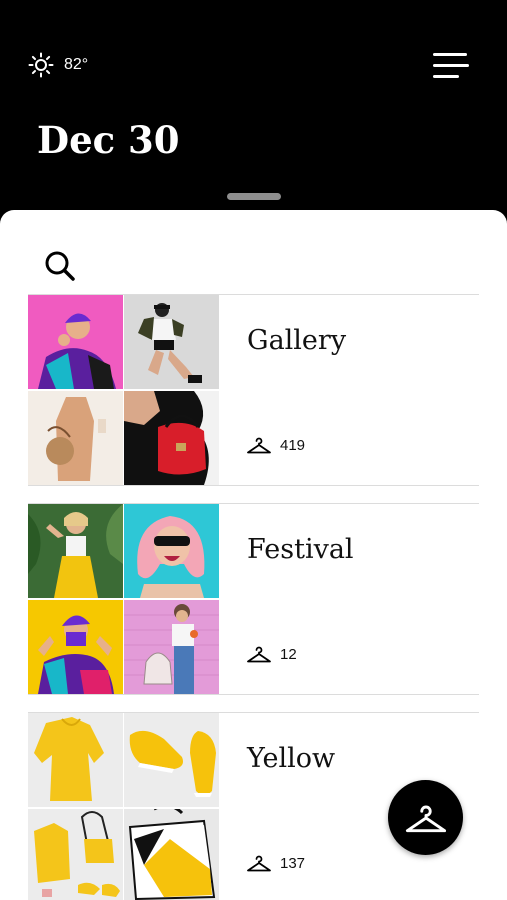 This screenshot has width=507, height=900. I want to click on date-title: Dec 30, so click(108, 140).